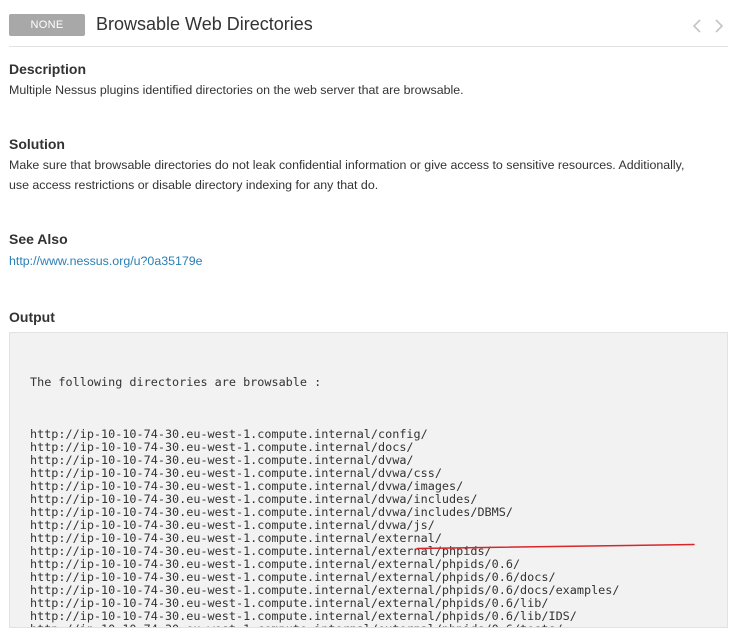 Image resolution: width=735 pixels, height=637 pixels. What do you see at coordinates (708, 26) in the screenshot?
I see `plugin-navigation` at bounding box center [708, 26].